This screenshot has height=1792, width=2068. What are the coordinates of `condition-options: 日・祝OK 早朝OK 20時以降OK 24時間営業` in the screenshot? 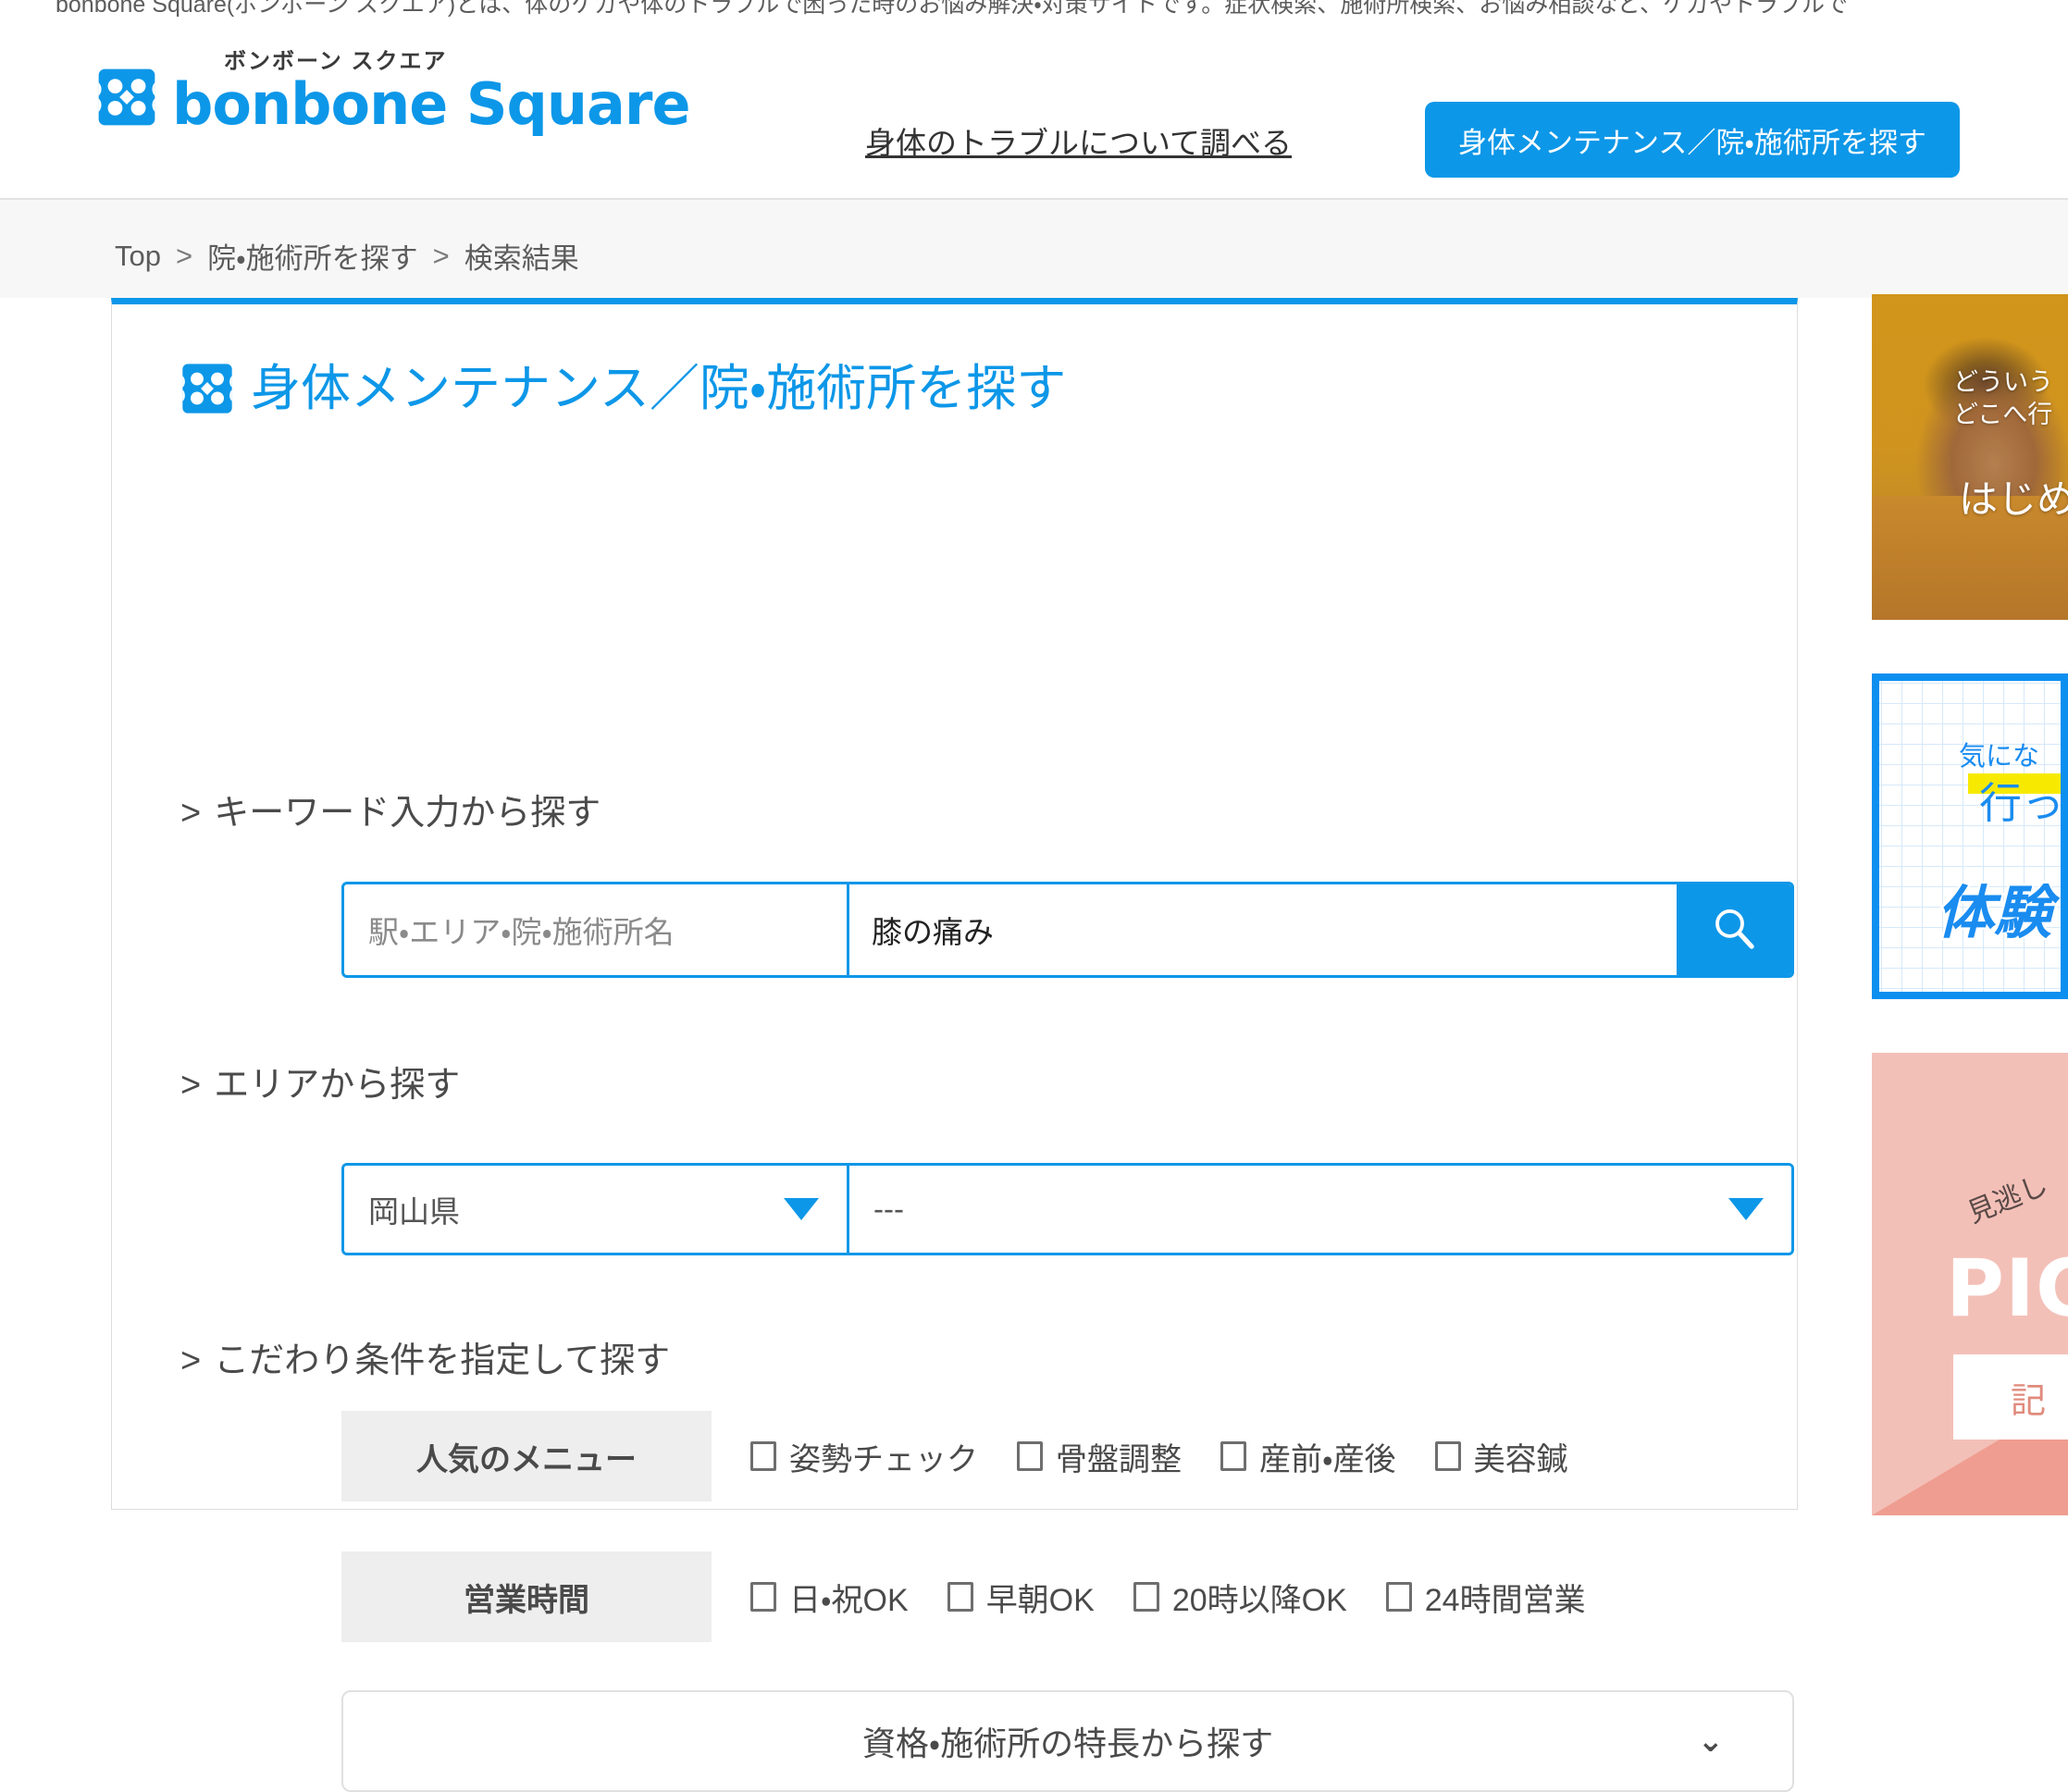 It's located at (1187, 1596).